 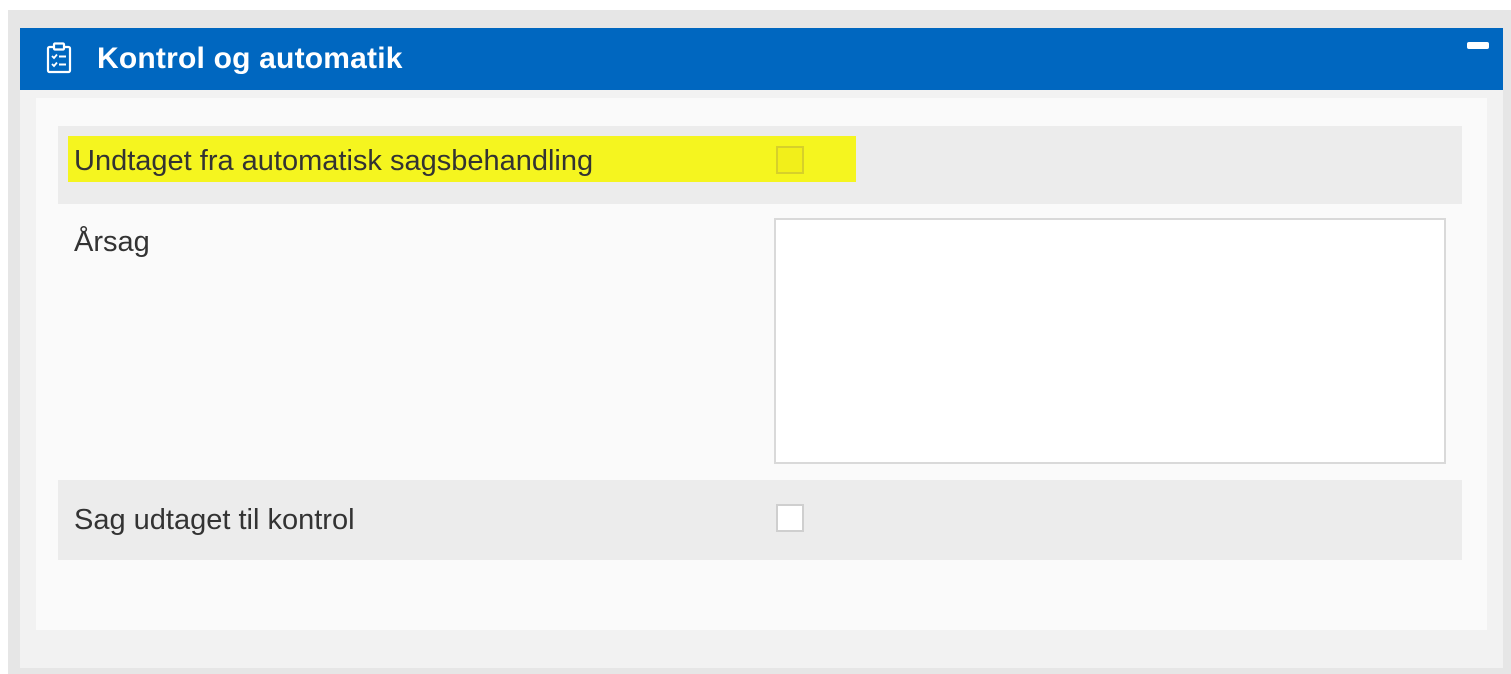 What do you see at coordinates (334, 161) in the screenshot?
I see `exempt-auto-processing-label: Undtaget fra automatisk sagsbehandling` at bounding box center [334, 161].